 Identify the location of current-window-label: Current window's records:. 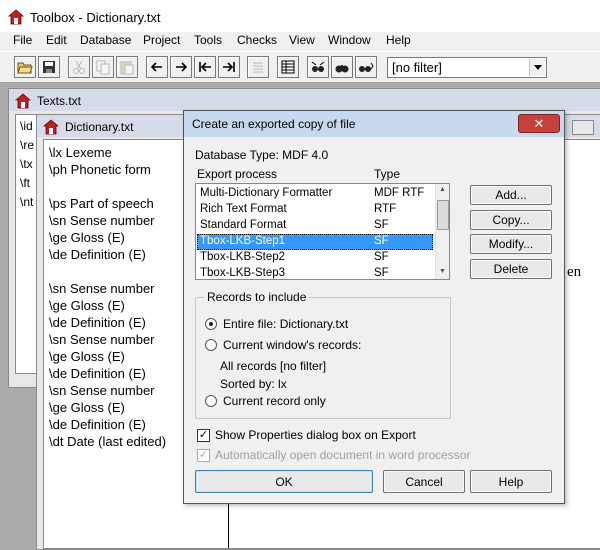
(292, 345).